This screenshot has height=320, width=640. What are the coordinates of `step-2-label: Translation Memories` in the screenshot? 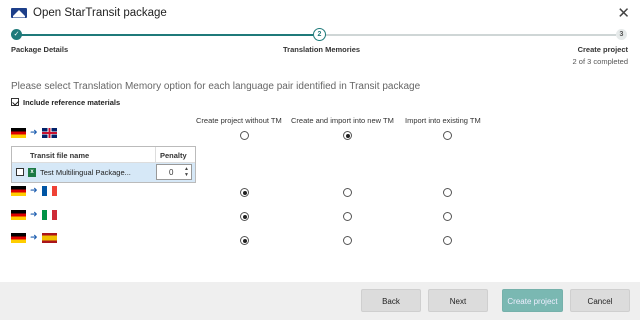 It's located at (322, 49).